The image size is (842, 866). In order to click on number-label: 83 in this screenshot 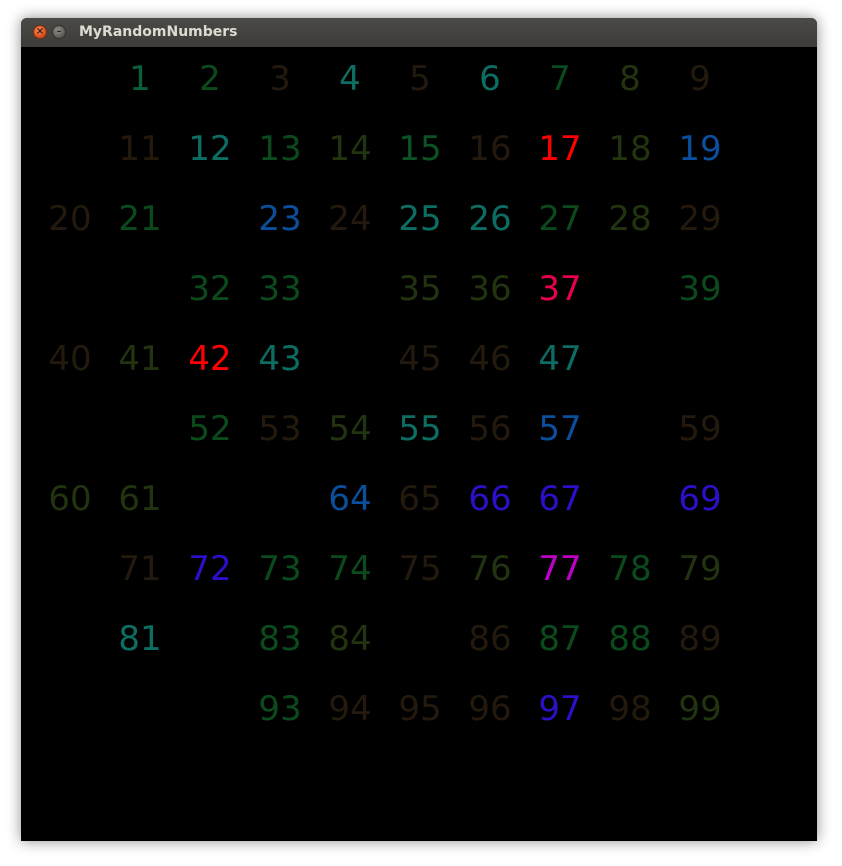, I will do `click(280, 639)`.